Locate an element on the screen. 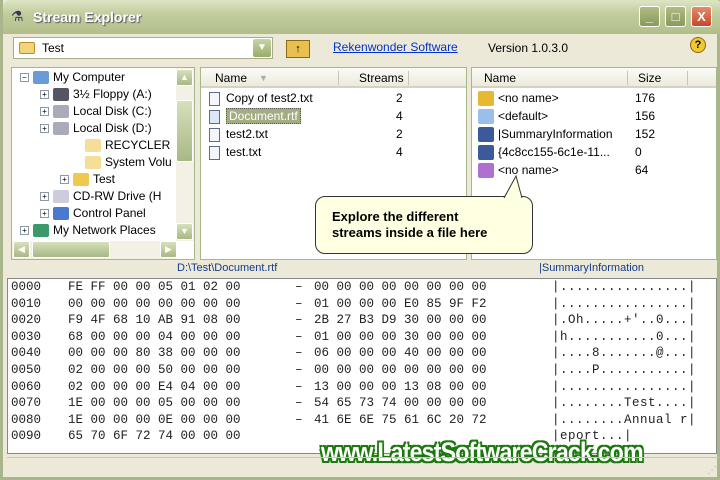 The width and height of the screenshot is (720, 480). chevron-down-icon: ▼ is located at coordinates (262, 48).